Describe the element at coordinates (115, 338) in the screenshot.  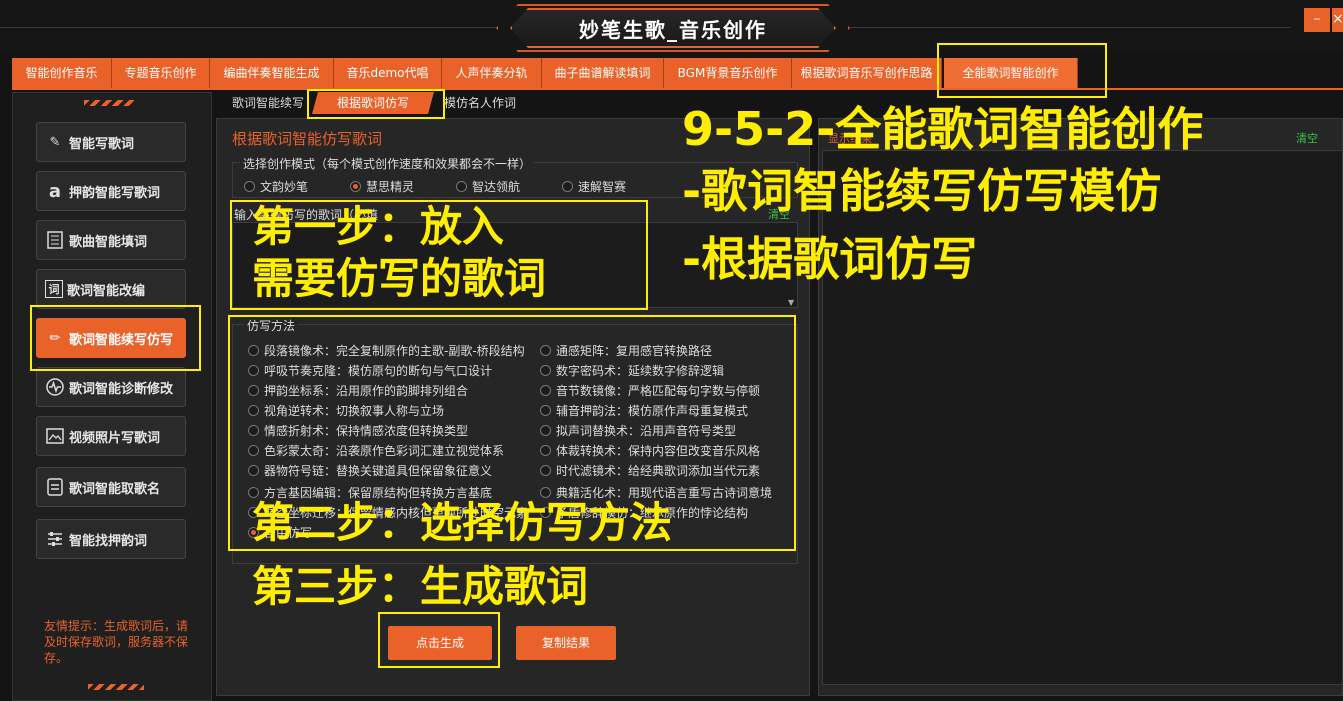
I see `highlight-box-sidebar-item` at that location.